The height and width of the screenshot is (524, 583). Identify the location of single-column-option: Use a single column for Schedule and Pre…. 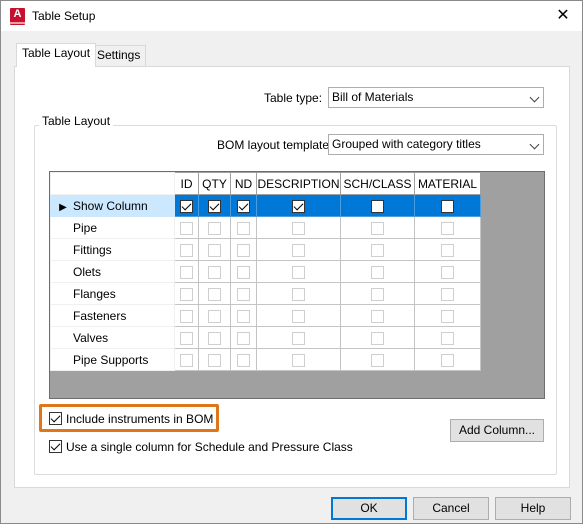
(201, 447).